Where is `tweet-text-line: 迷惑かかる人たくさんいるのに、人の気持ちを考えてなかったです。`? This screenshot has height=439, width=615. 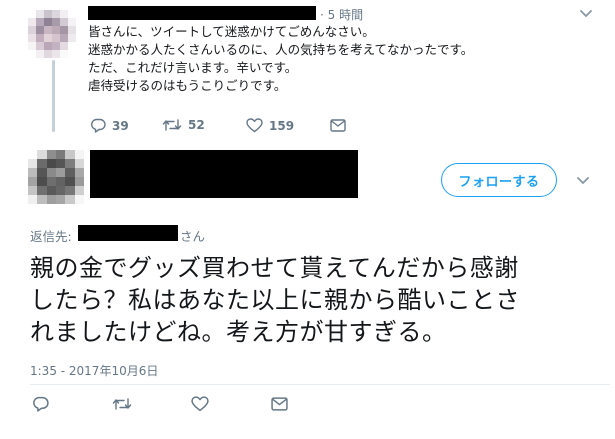
tweet-text-line: 迷惑かかる人たくさんいるのに、人の気持ちを考えてなかったです。 is located at coordinates (281, 49).